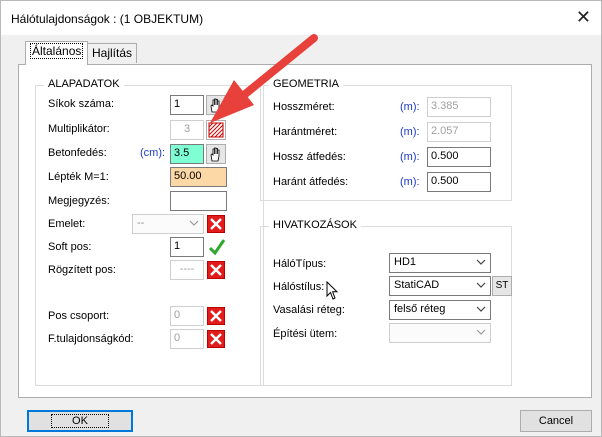 This screenshot has height=437, width=602. I want to click on halostilus-select: StatiCAD, so click(440, 286).